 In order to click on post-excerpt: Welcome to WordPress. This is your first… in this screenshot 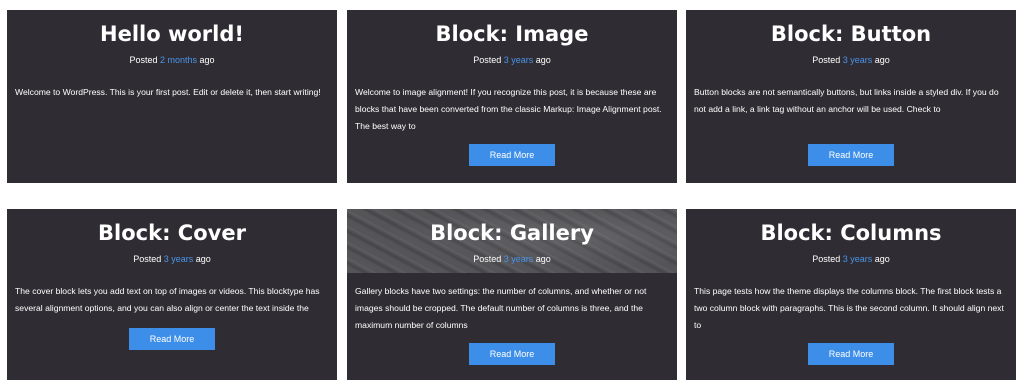, I will do `click(168, 92)`.